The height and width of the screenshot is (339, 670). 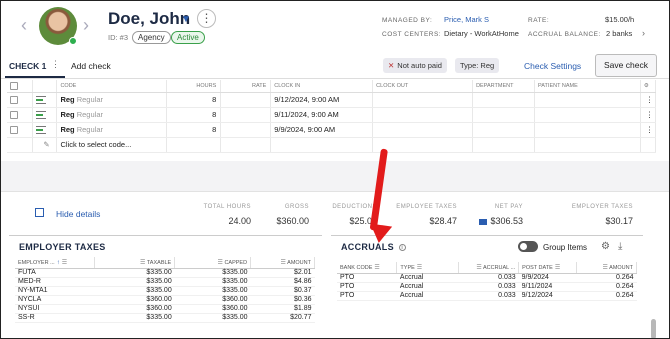 I want to click on download-icon: ⤓, so click(x=620, y=246).